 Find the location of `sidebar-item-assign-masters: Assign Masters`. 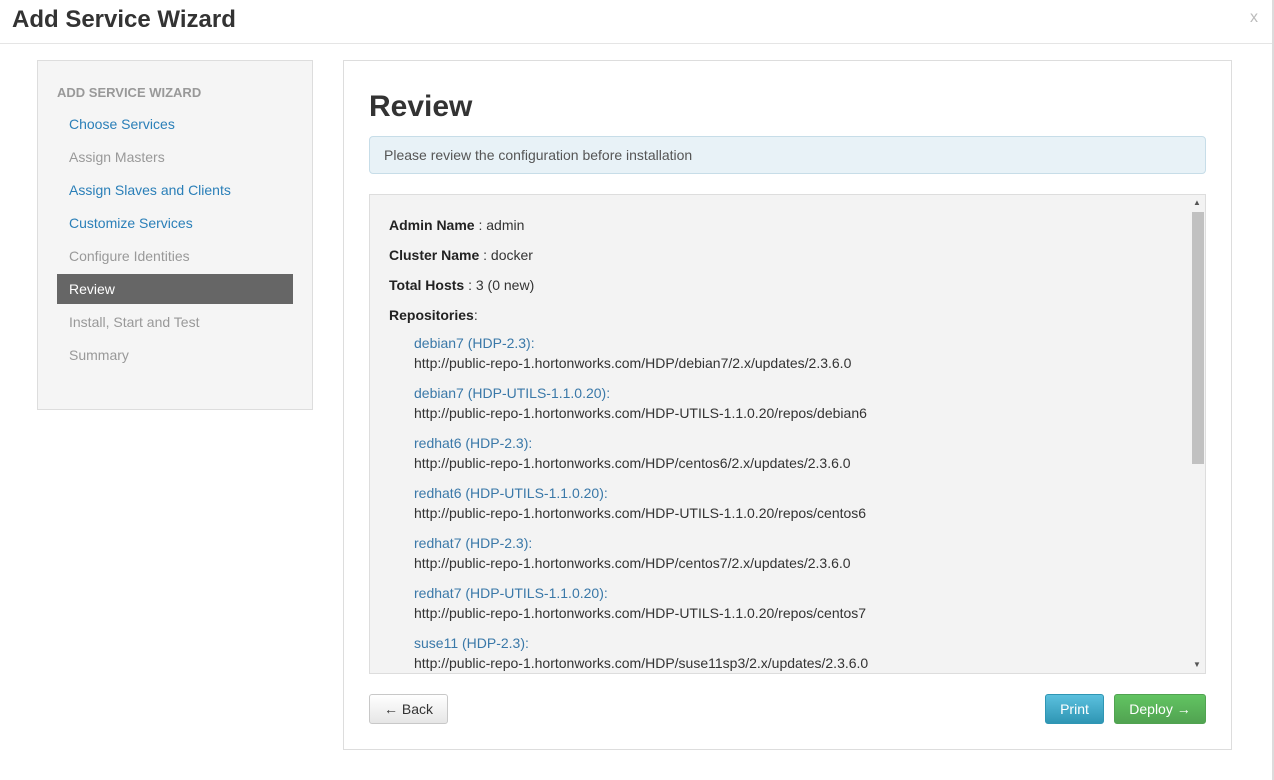

sidebar-item-assign-masters: Assign Masters is located at coordinates (117, 157).